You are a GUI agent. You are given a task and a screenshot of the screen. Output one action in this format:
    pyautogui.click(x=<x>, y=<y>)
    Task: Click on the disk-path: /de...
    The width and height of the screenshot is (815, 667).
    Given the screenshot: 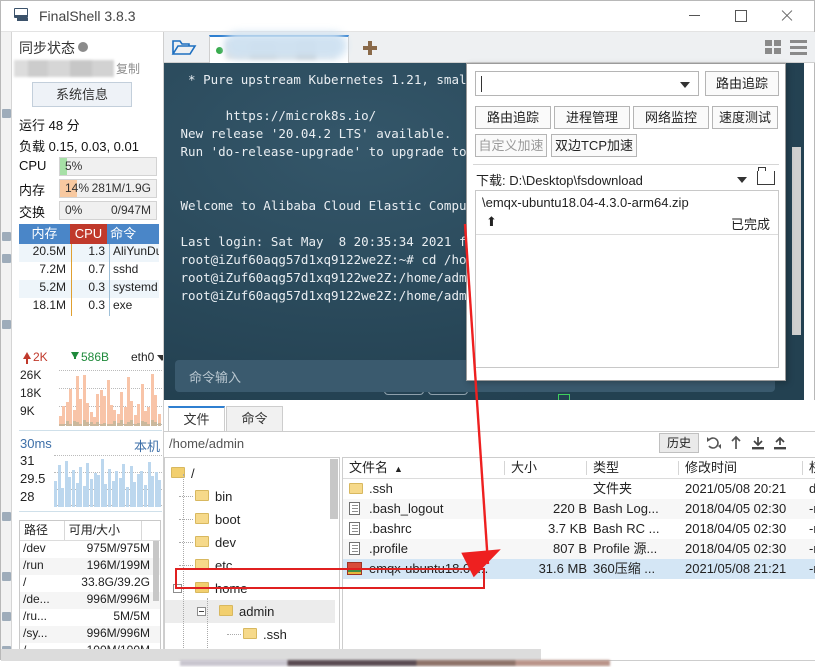 What is the action you would take?
    pyautogui.click(x=36, y=599)
    